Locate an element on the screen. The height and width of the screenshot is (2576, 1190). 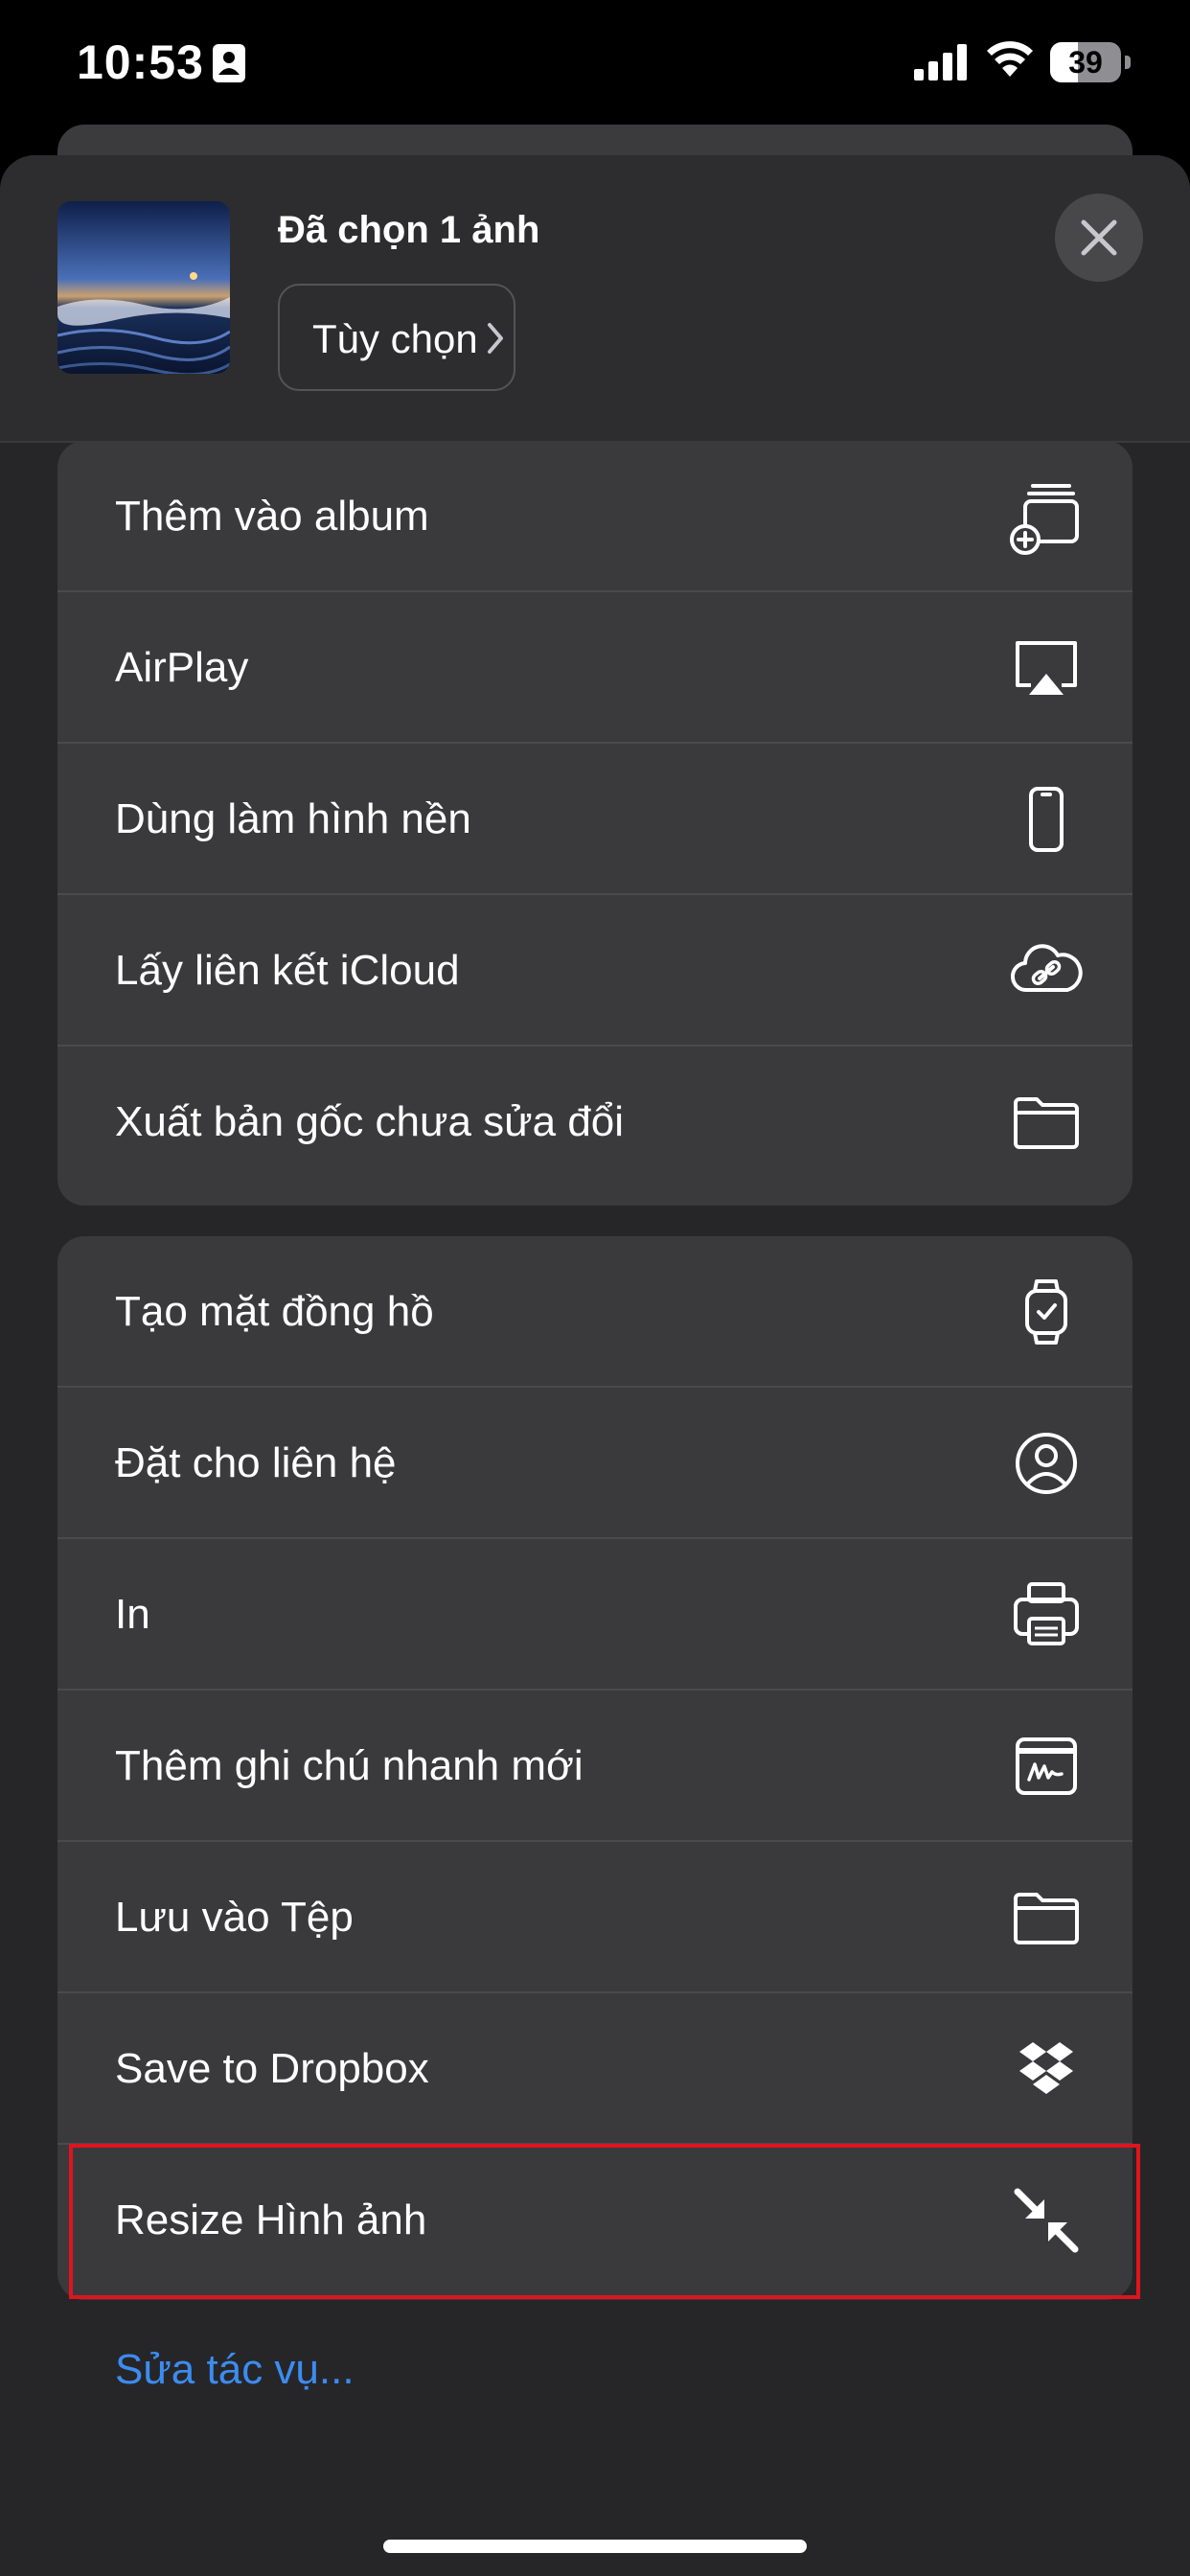
action-new-quick-note: Thêm ghi chú nhanh mới is located at coordinates (595, 1766).